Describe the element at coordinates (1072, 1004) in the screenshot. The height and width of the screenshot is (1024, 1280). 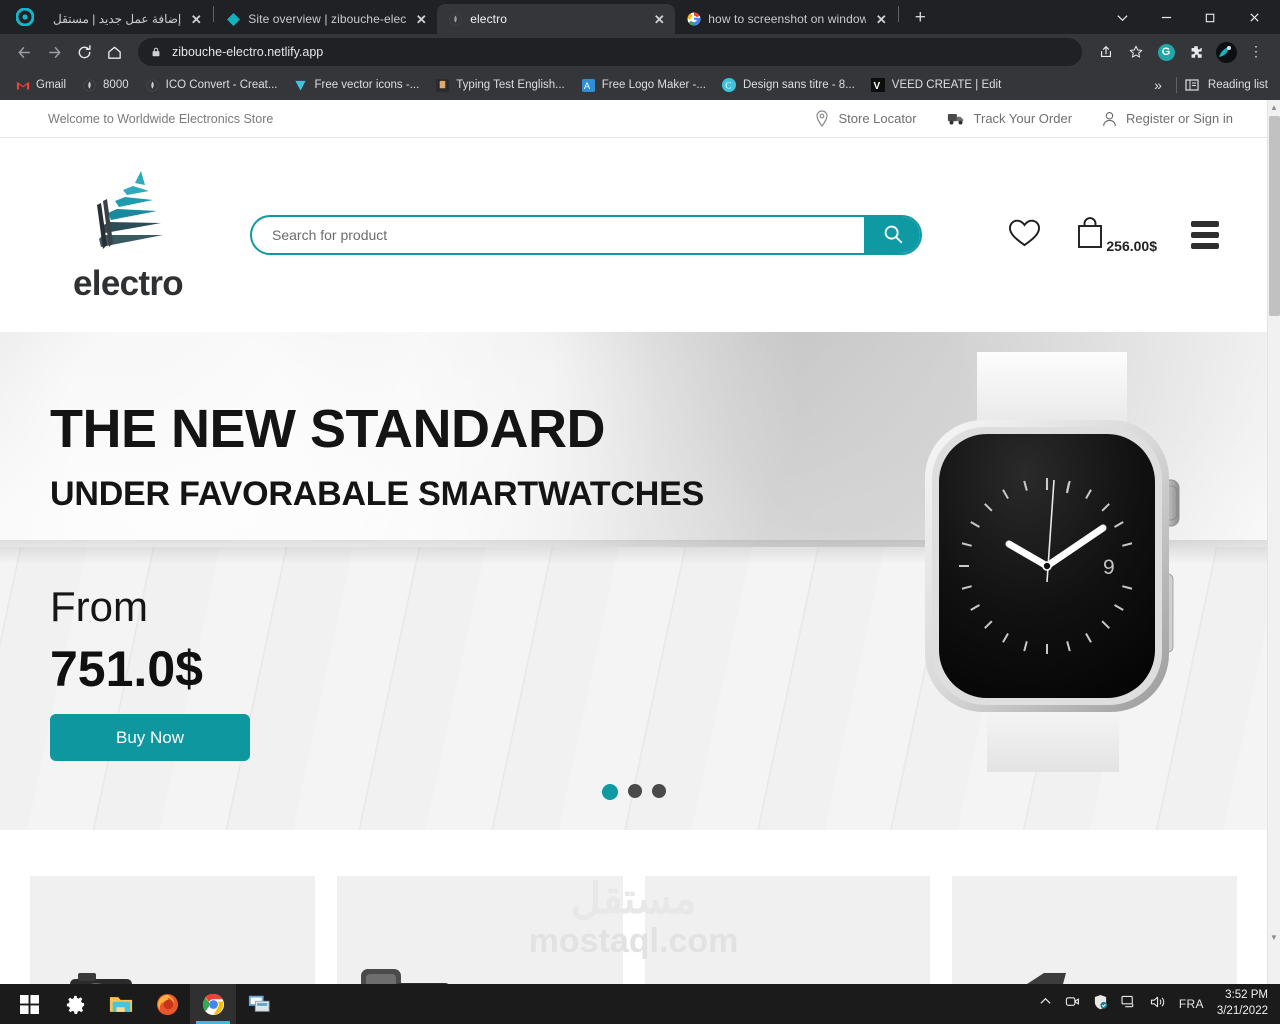
I see `camera-icon` at that location.